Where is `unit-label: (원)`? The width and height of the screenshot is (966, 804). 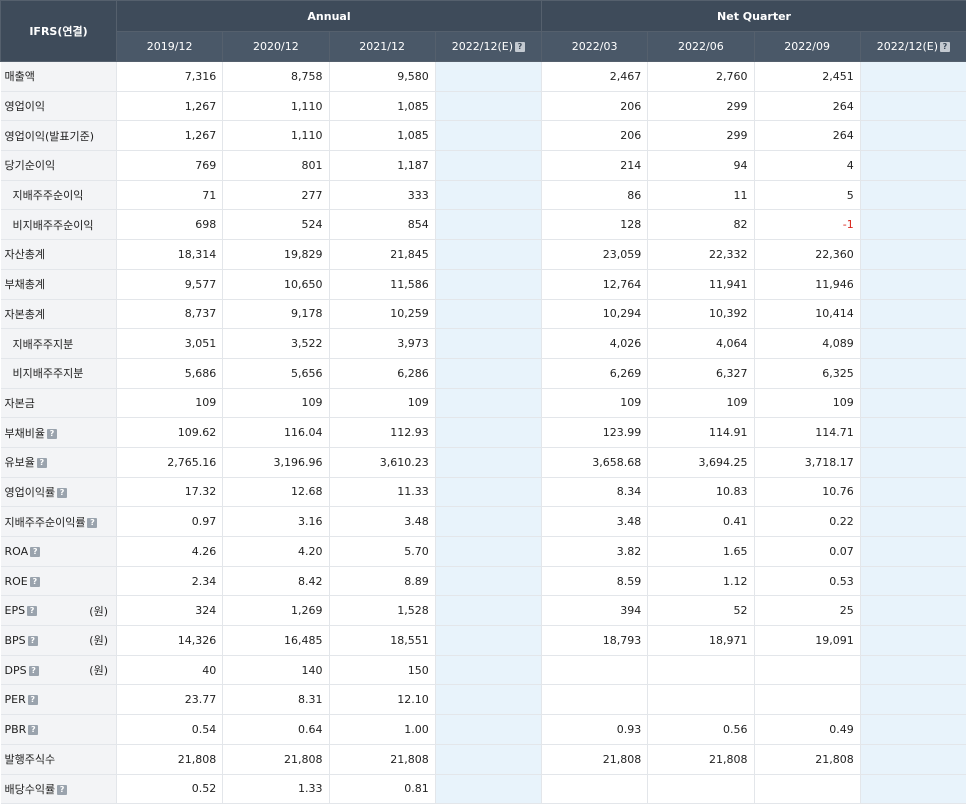 unit-label: (원) is located at coordinates (98, 640).